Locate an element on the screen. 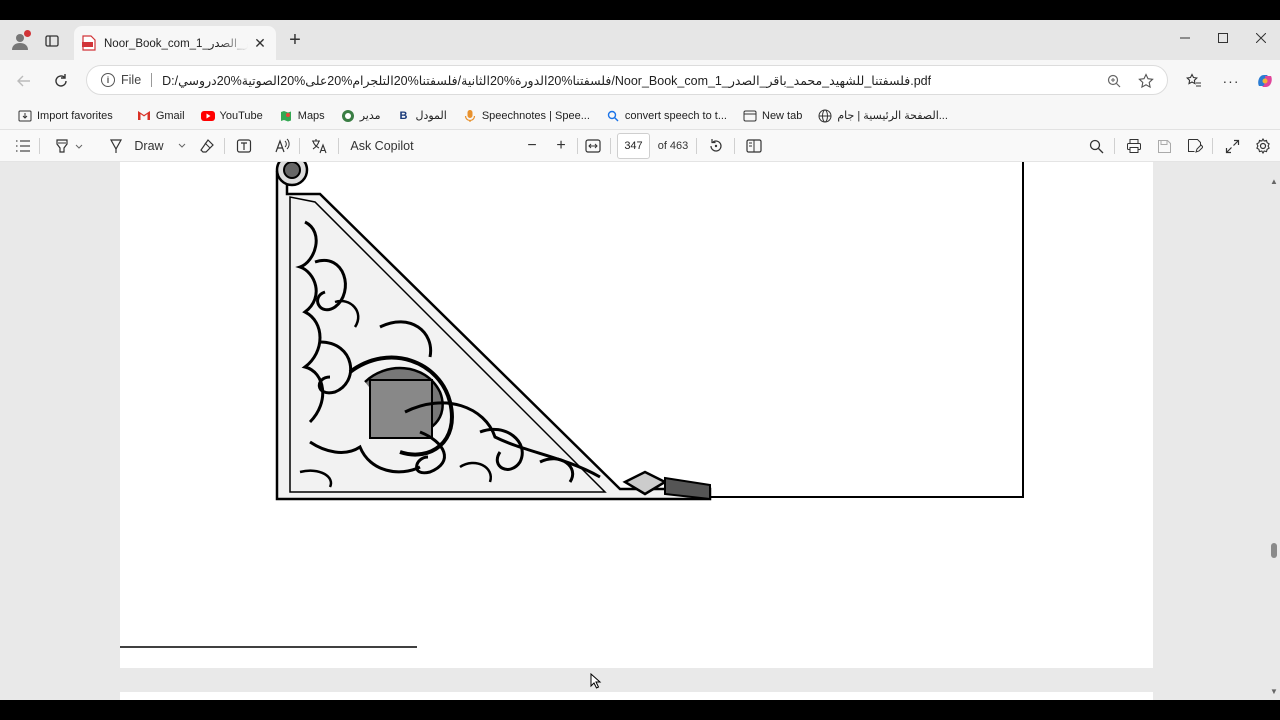 The height and width of the screenshot is (720, 1280). draw-label: Draw is located at coordinates (149, 146).